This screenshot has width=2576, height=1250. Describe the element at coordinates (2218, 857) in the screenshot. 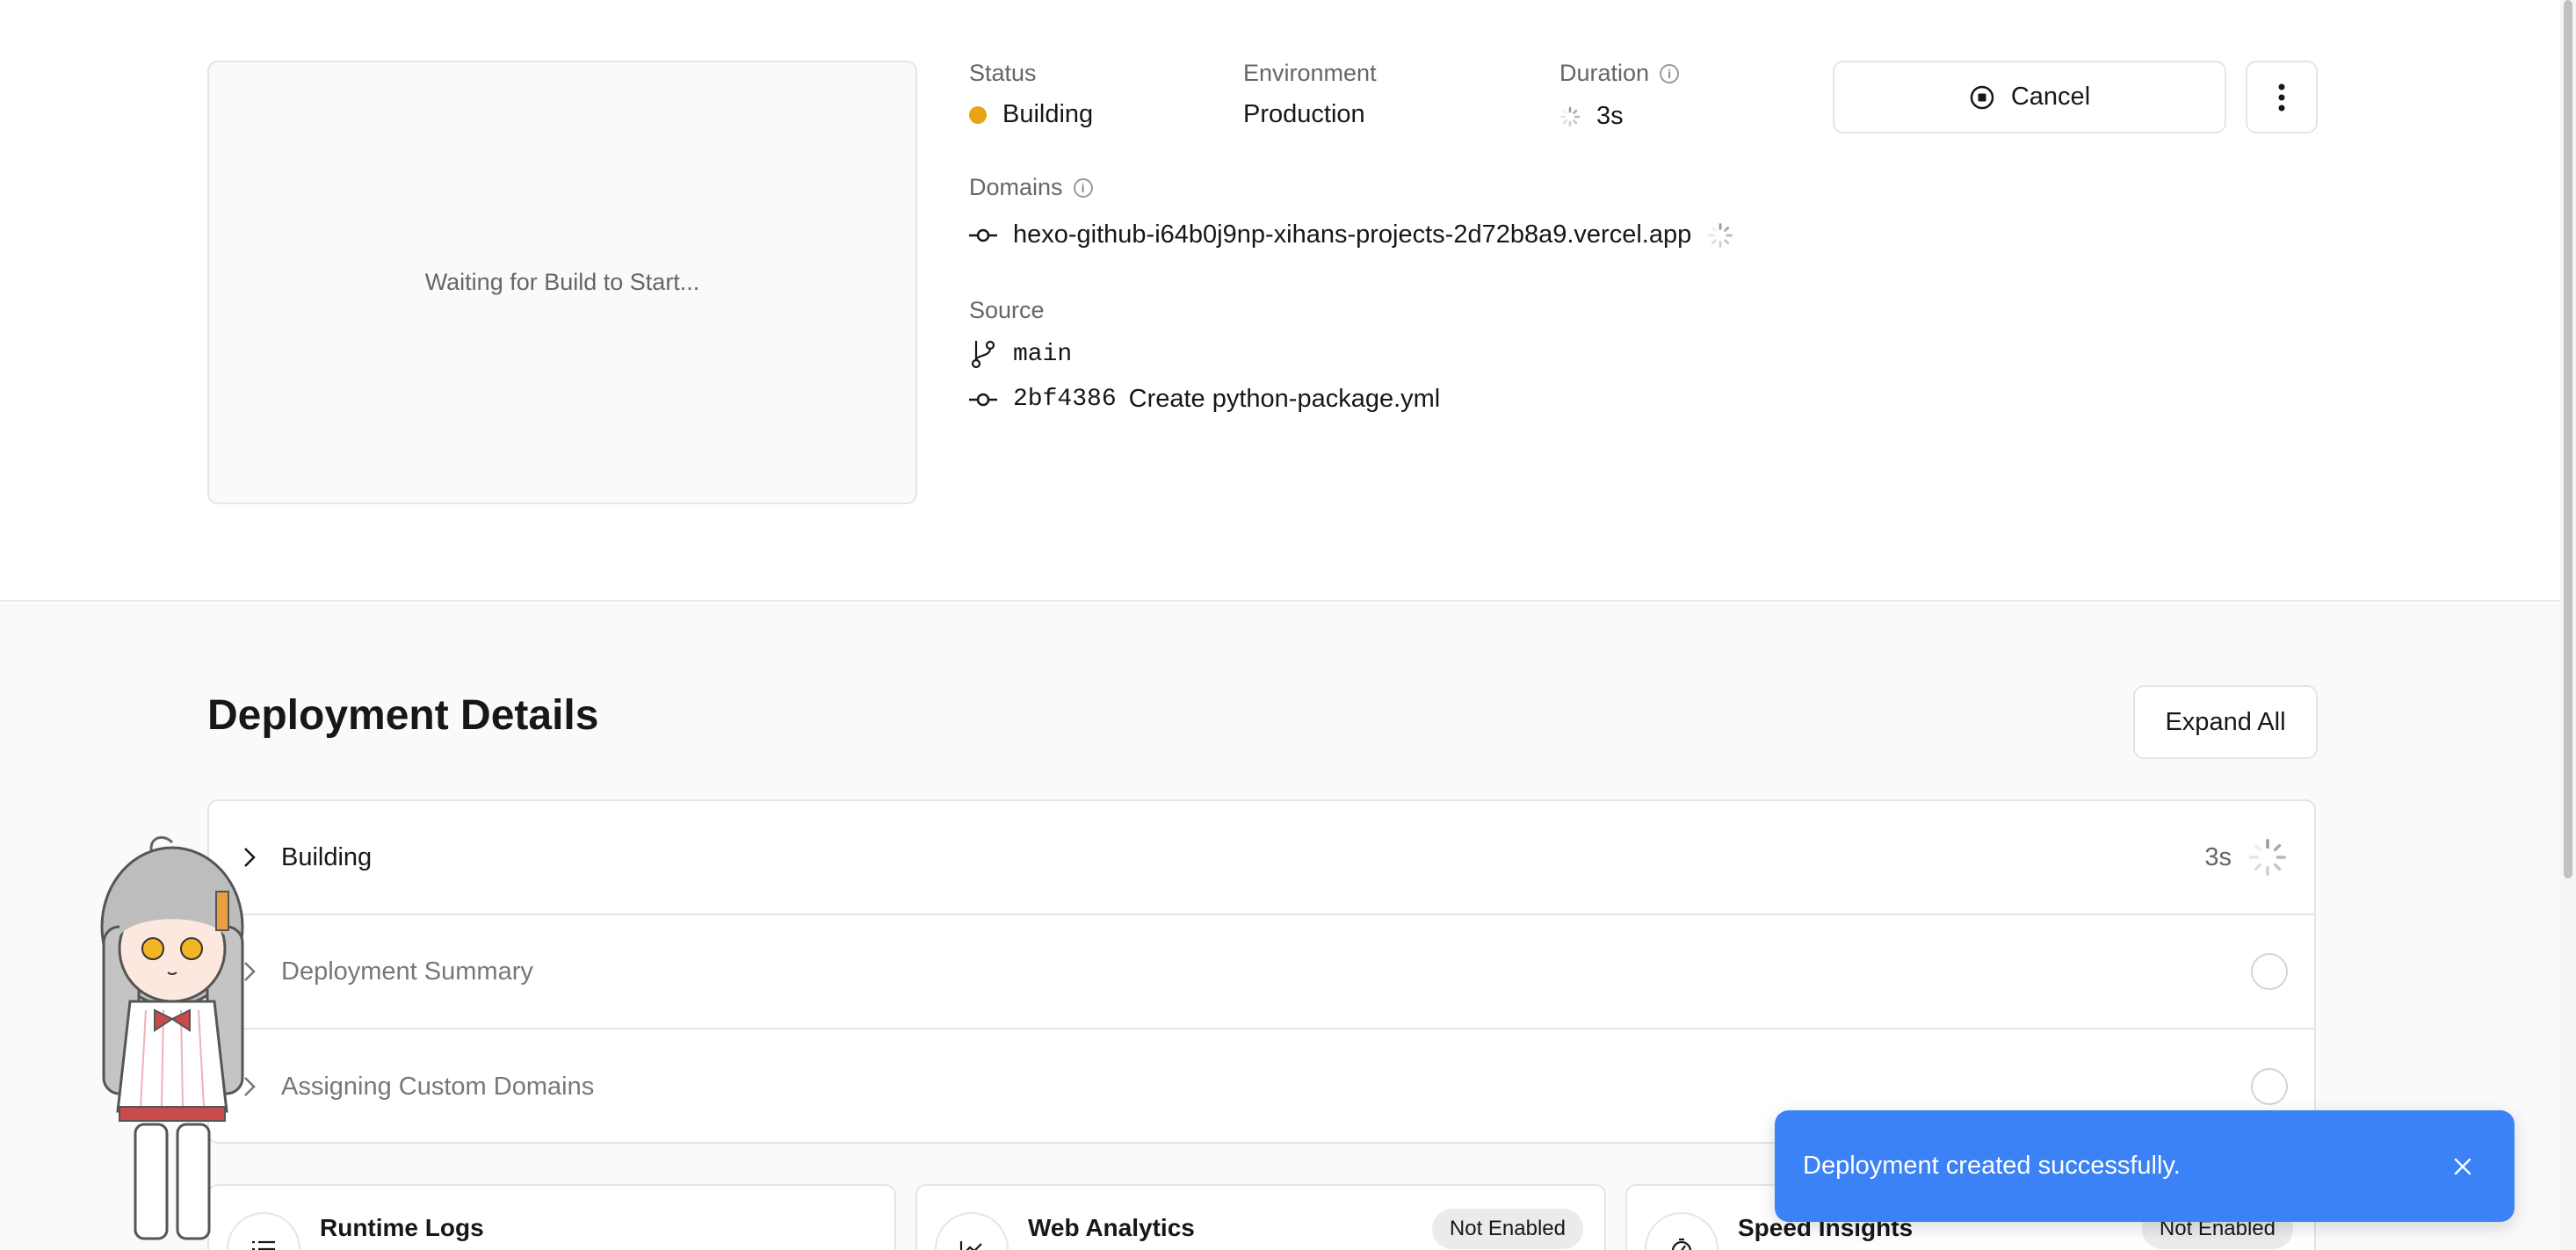

I see `step-duration: 3s` at that location.